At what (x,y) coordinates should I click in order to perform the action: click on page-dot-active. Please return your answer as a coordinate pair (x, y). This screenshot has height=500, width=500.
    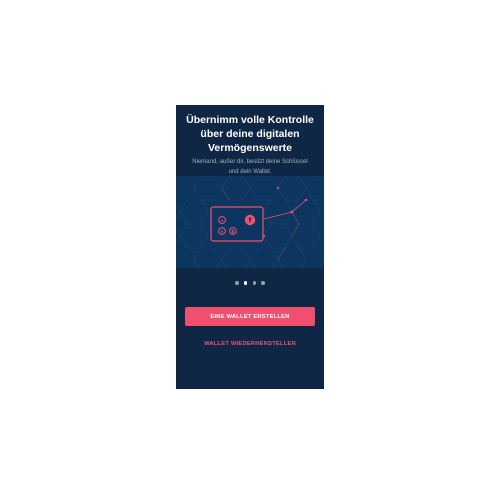
    Looking at the image, I should click on (245, 283).